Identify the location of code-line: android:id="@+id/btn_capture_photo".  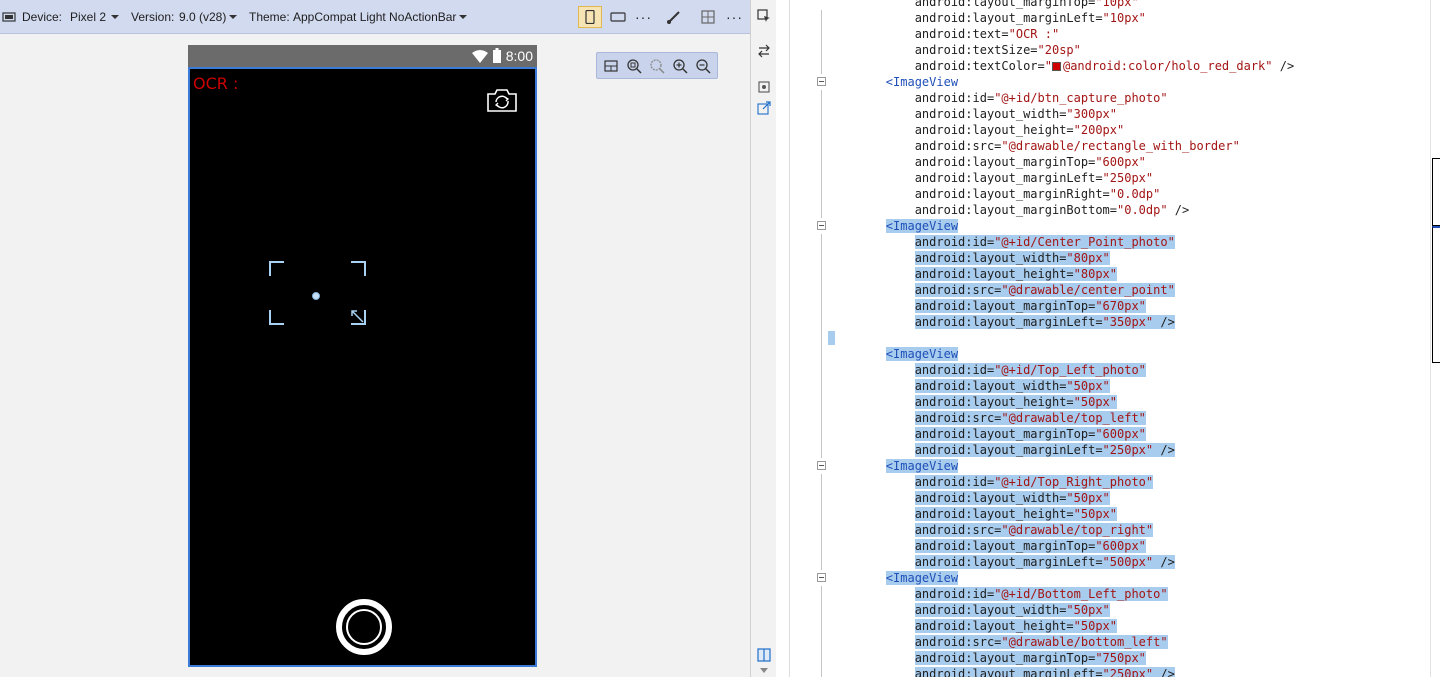
(1110, 98).